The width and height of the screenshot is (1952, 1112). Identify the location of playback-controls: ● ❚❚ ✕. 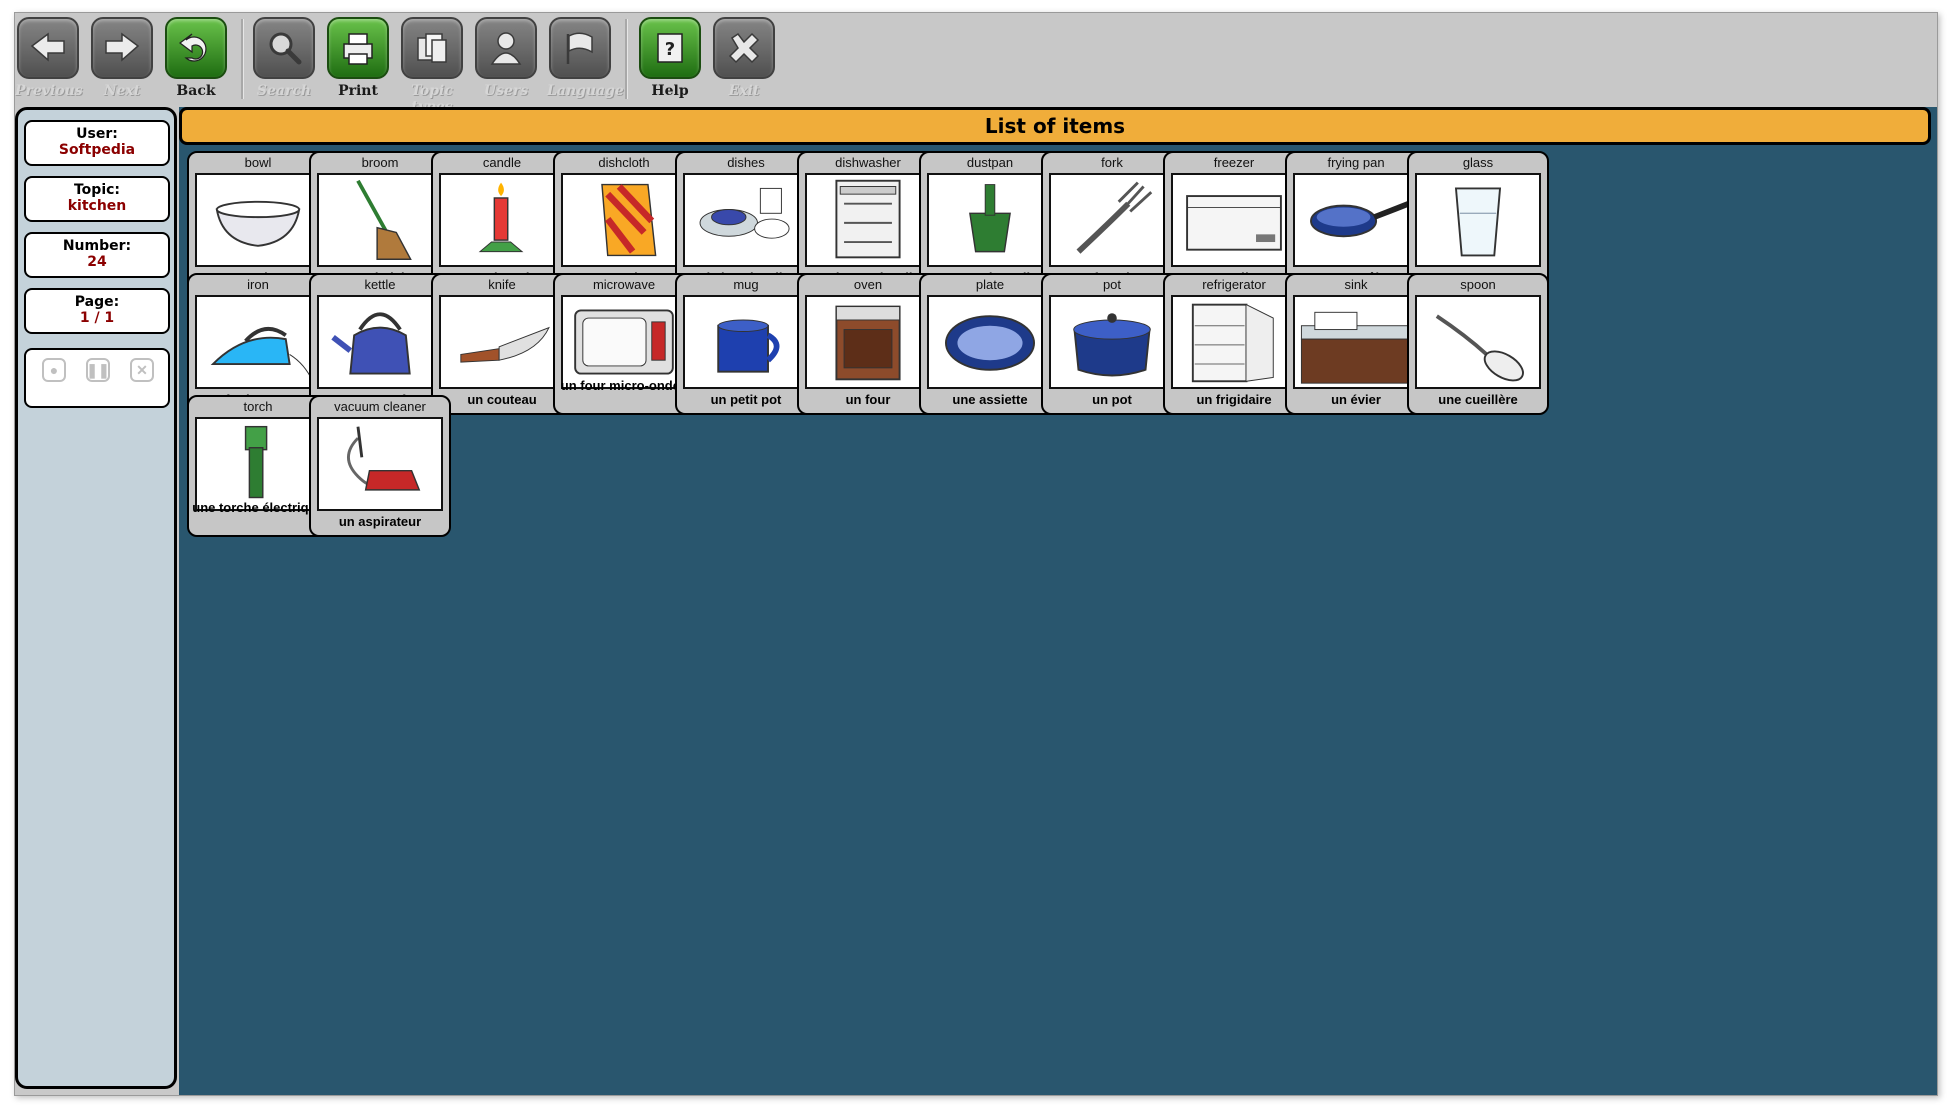
(97, 378).